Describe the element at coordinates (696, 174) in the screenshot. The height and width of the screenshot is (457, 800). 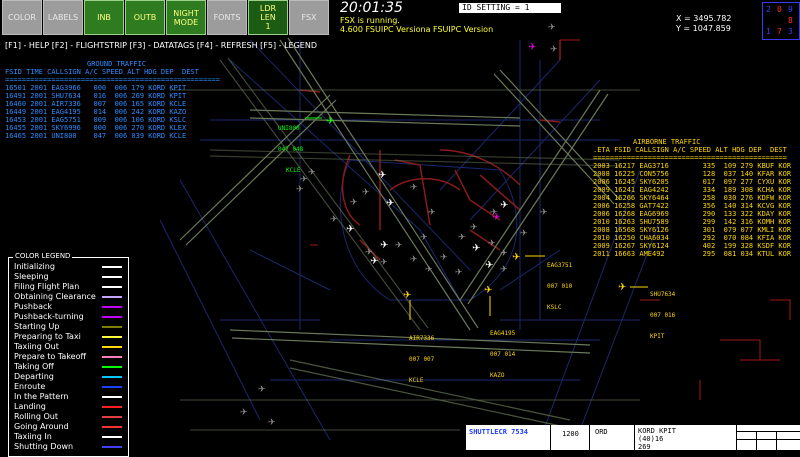
I see `airborne-traffic-row: 2008 16225 CON5756 128 037 140 KFAR KOR` at that location.